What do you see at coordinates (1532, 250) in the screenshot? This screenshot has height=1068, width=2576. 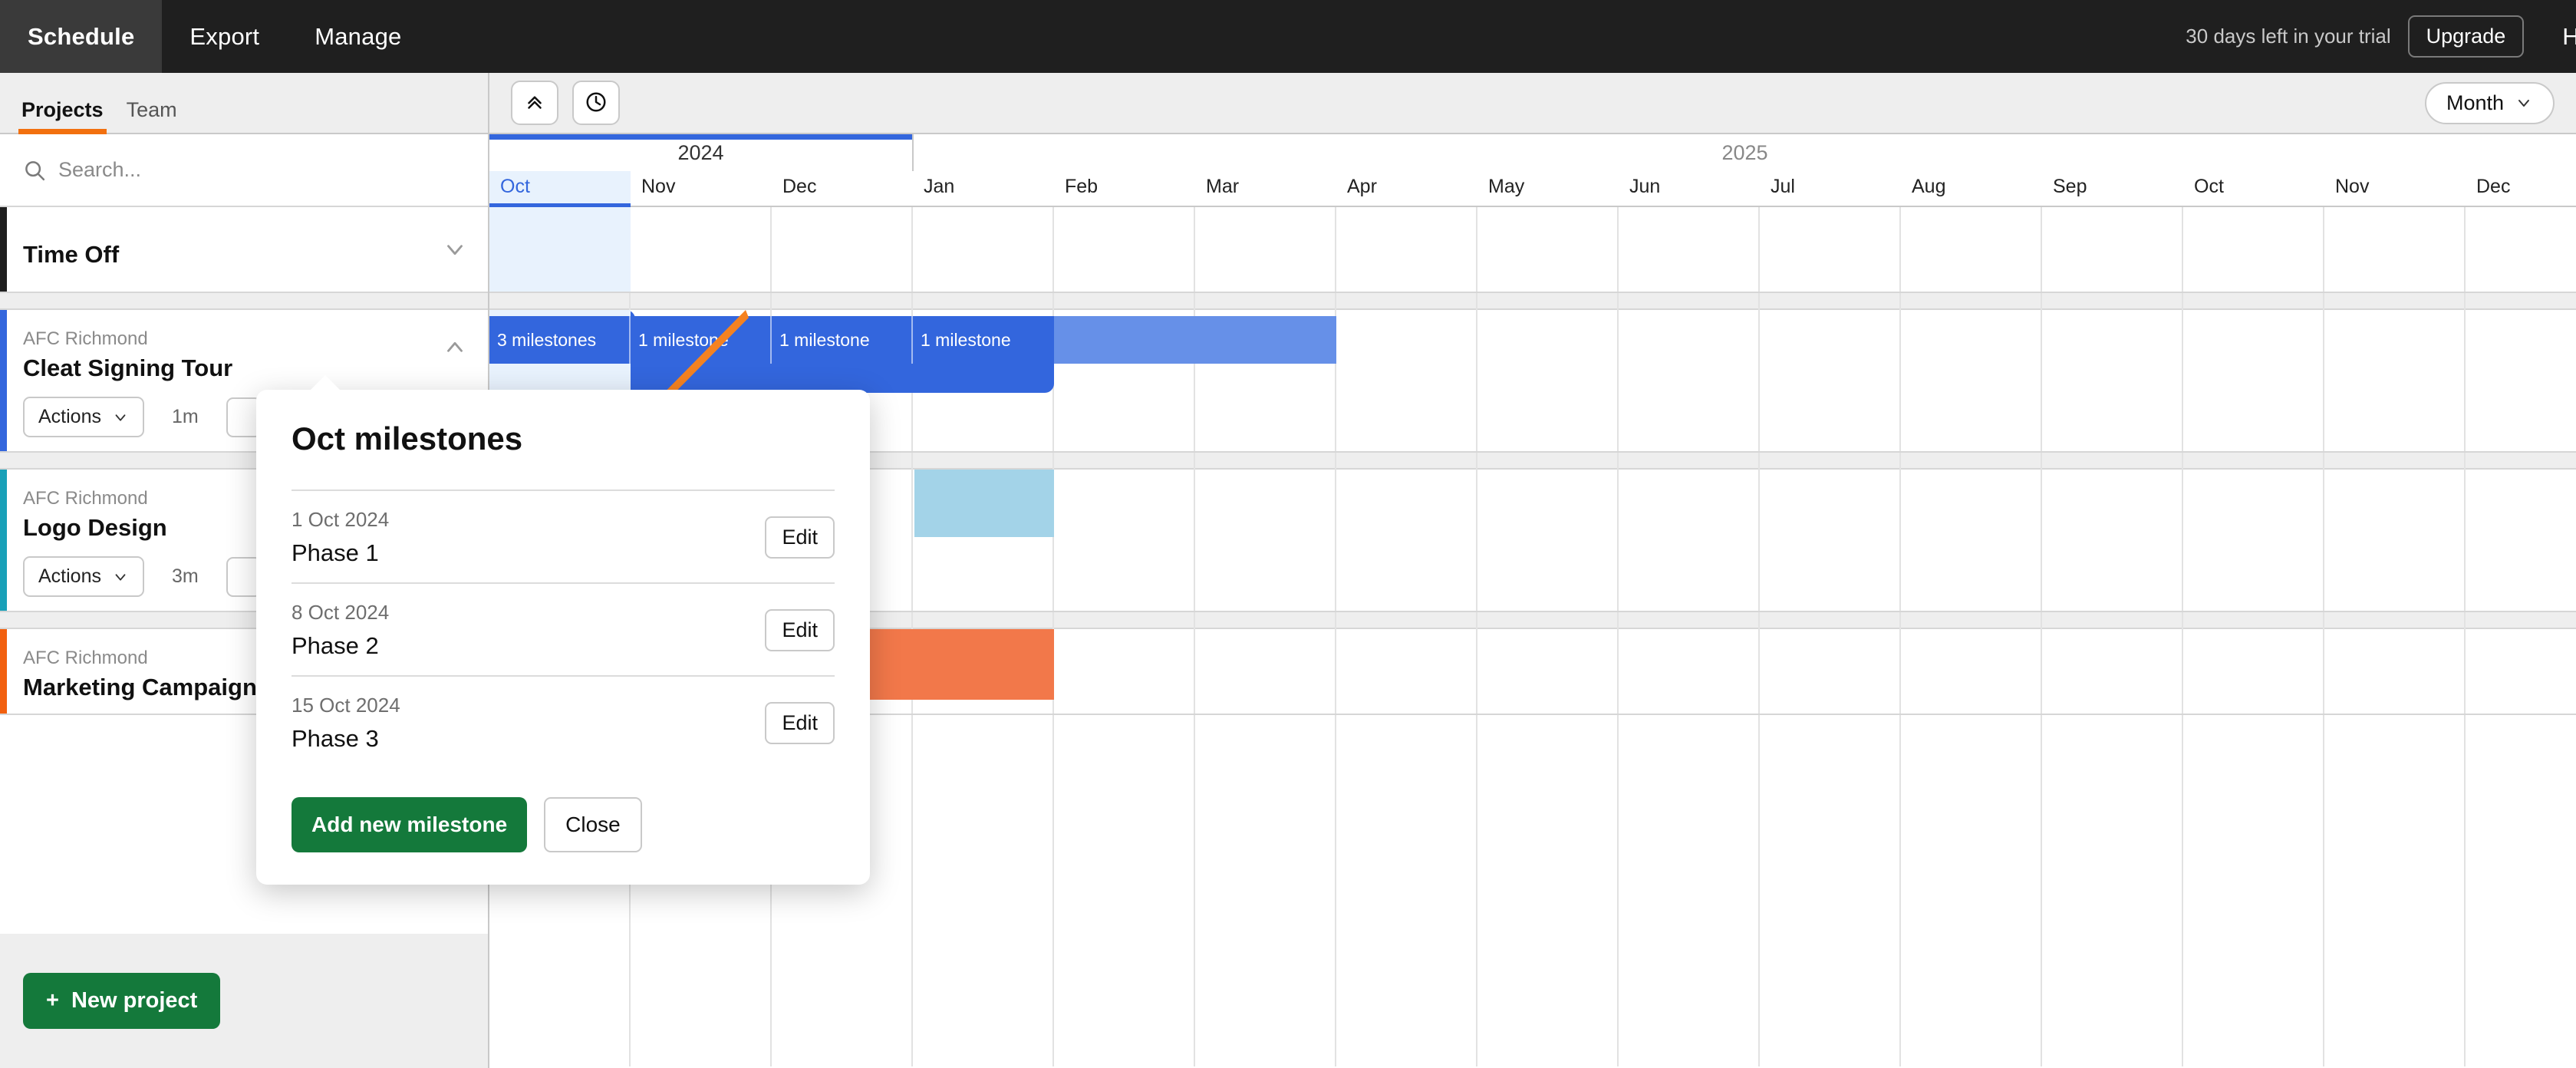 I see `timeline-row-time-off` at bounding box center [1532, 250].